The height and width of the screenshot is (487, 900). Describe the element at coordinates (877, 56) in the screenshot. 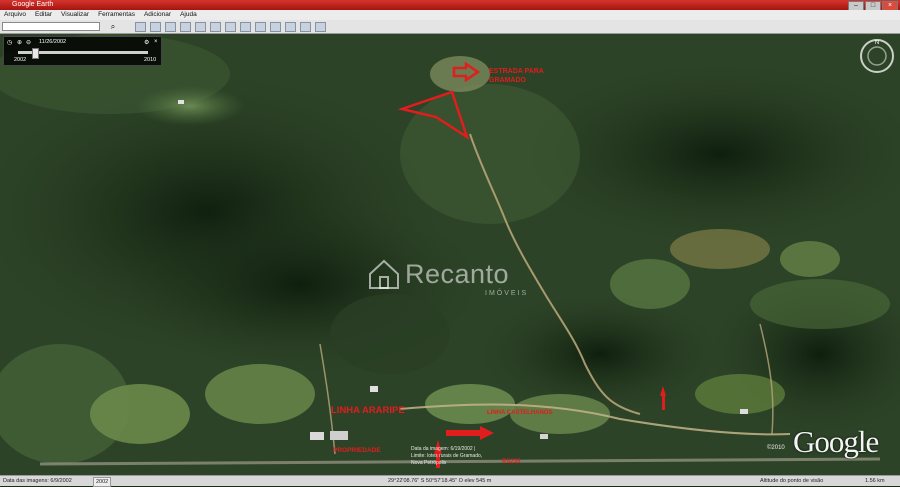

I see `compass-icon: N` at that location.